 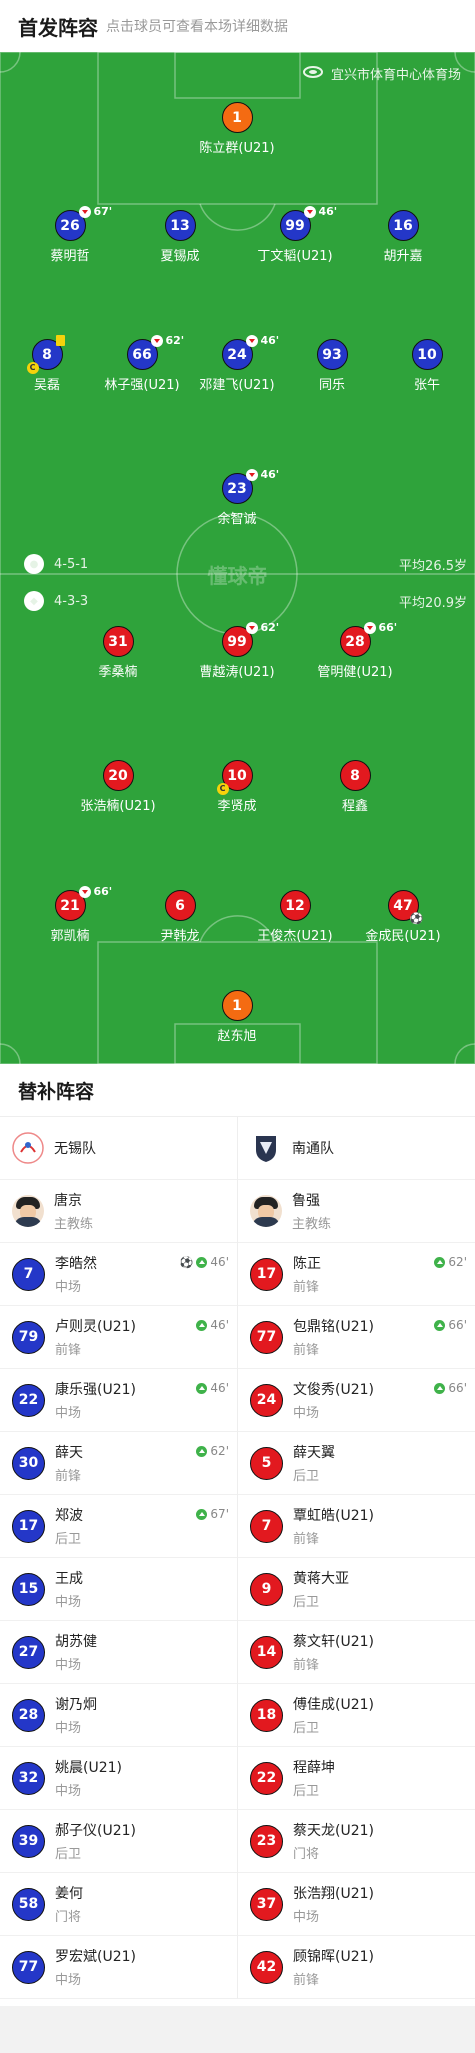 I want to click on player-home-1: 1 陈立群(U21), so click(x=237, y=129).